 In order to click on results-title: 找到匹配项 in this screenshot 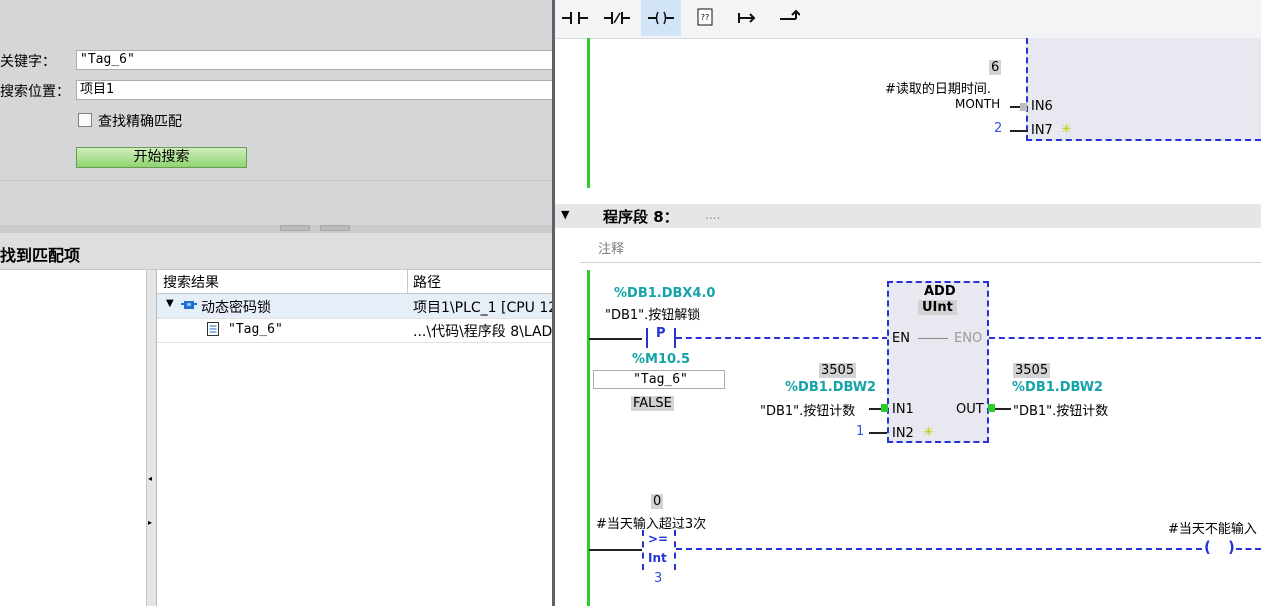, I will do `click(40, 255)`.